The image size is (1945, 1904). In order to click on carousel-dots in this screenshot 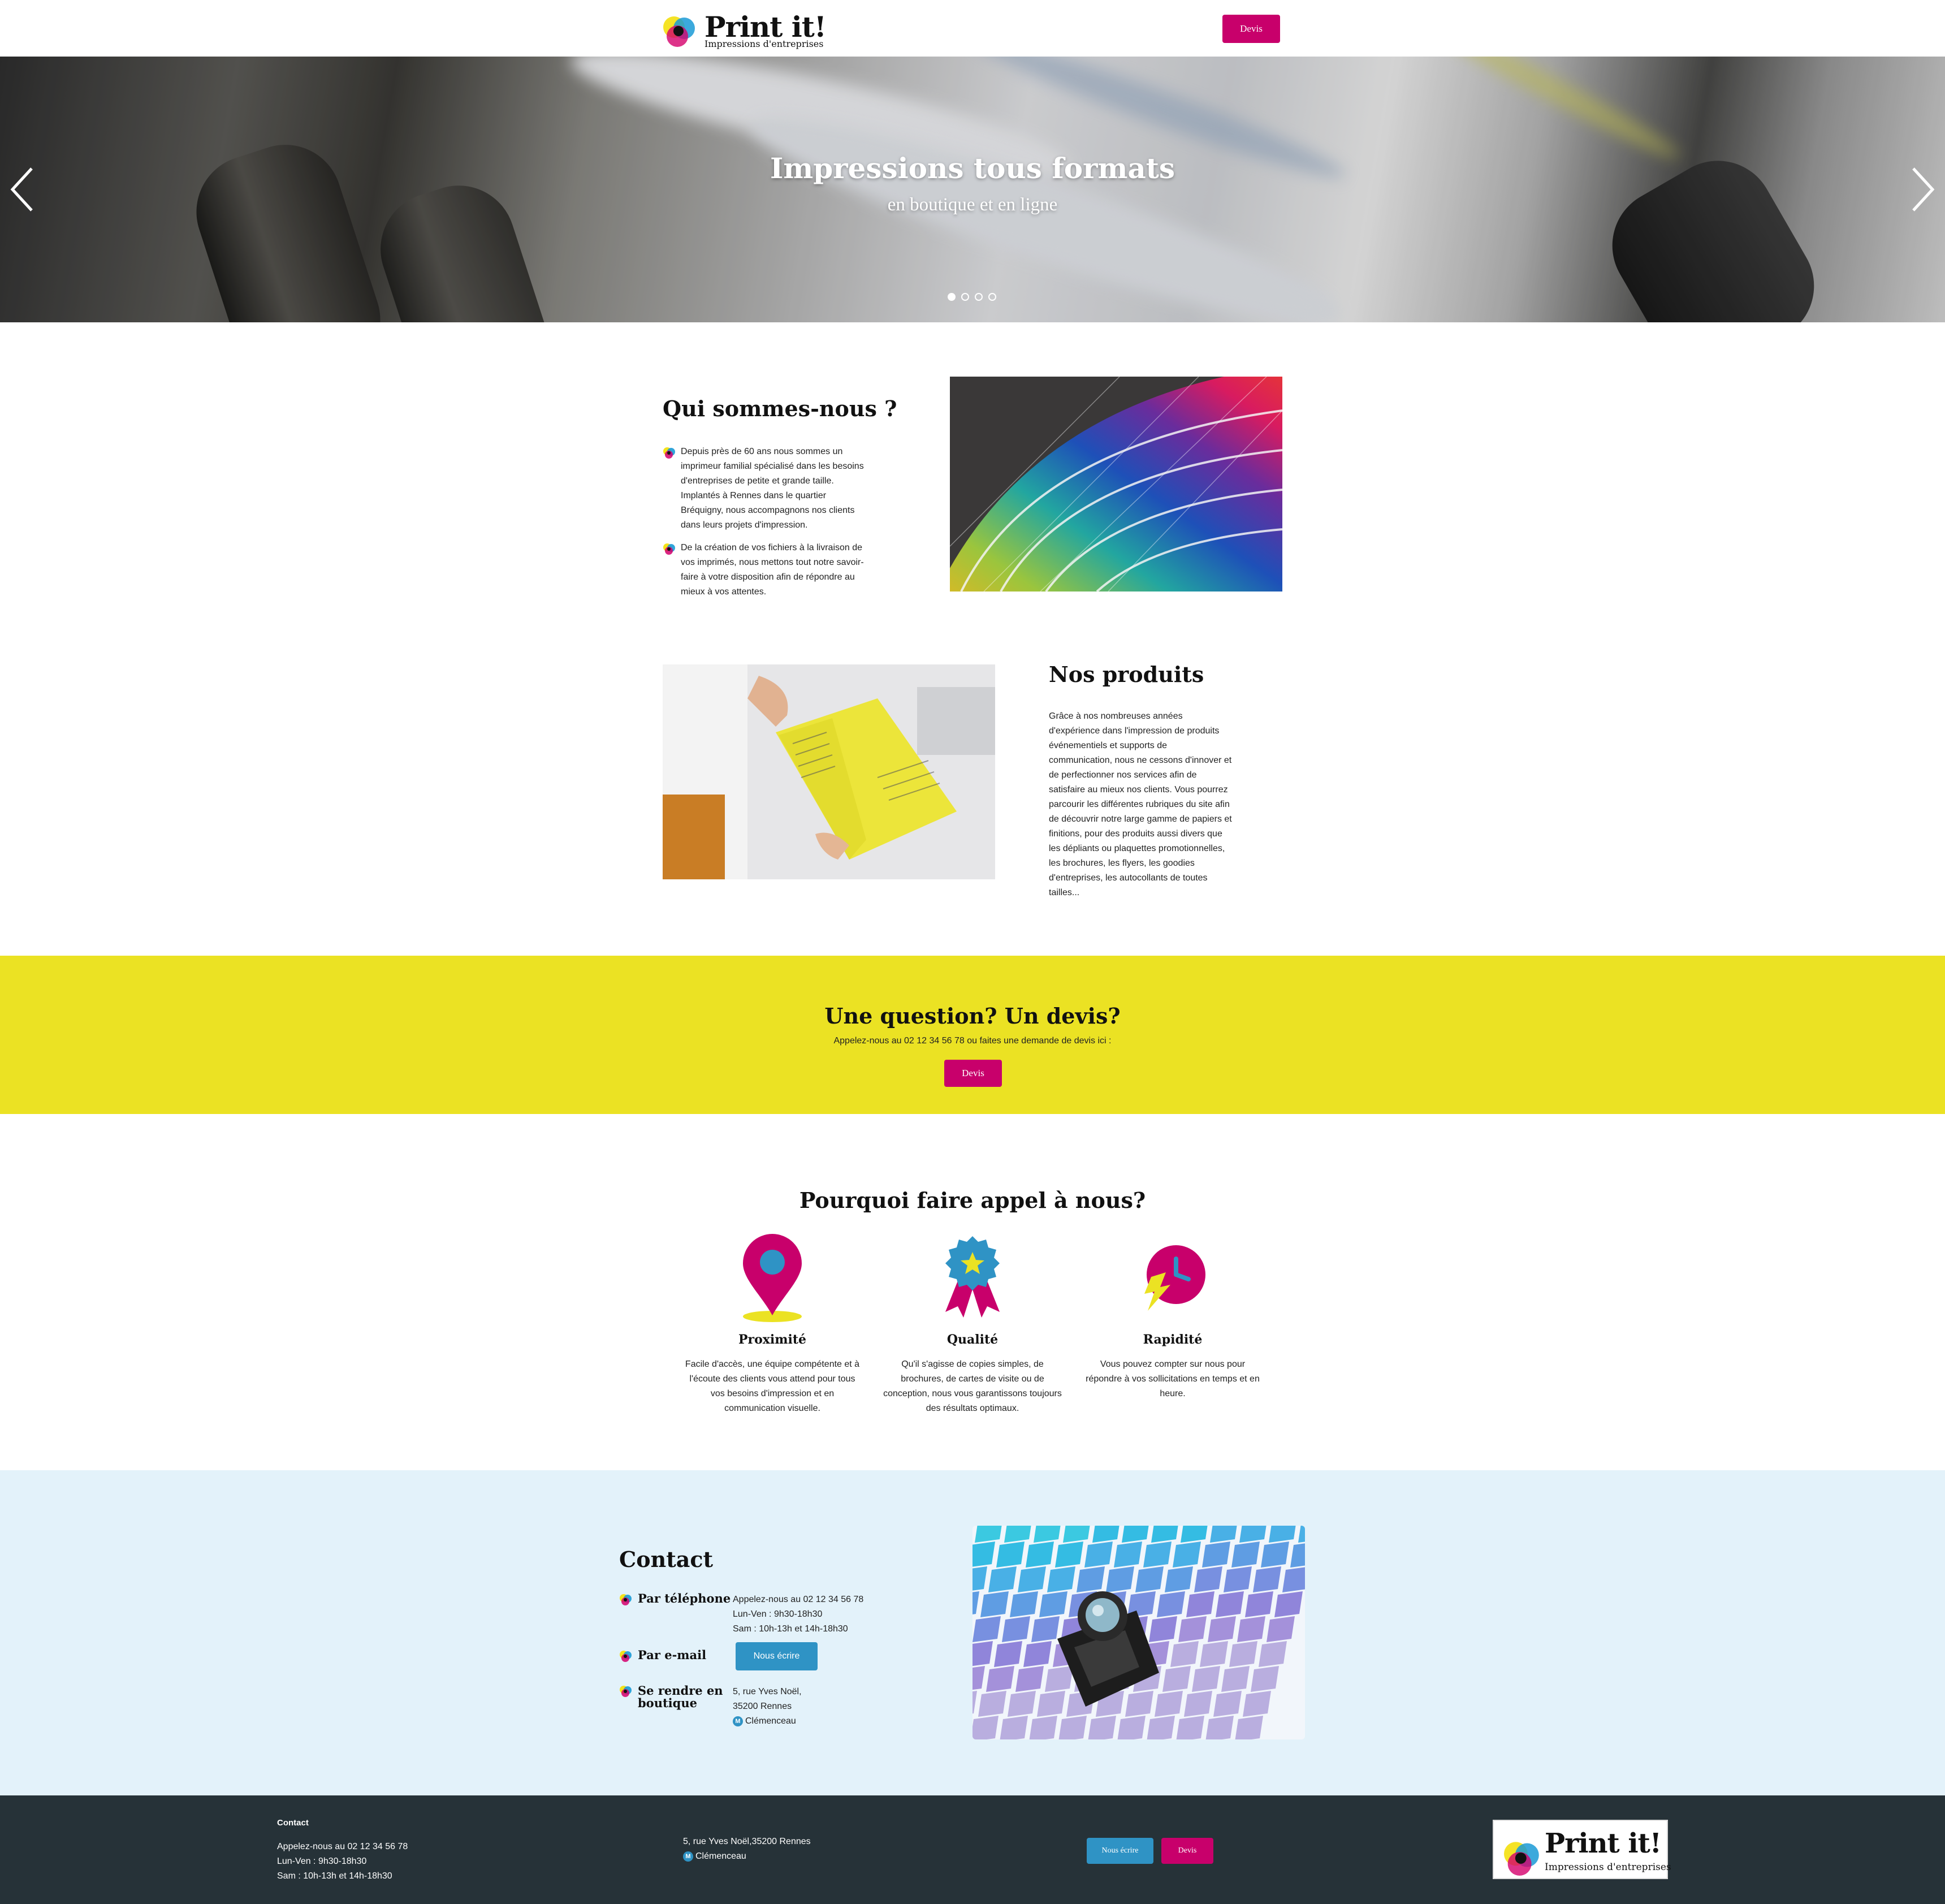, I will do `click(973, 298)`.